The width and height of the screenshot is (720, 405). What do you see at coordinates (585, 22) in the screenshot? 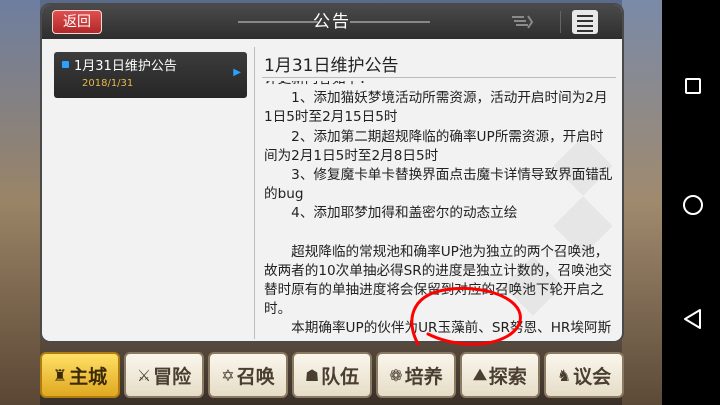
I see `document-list-icon` at bounding box center [585, 22].